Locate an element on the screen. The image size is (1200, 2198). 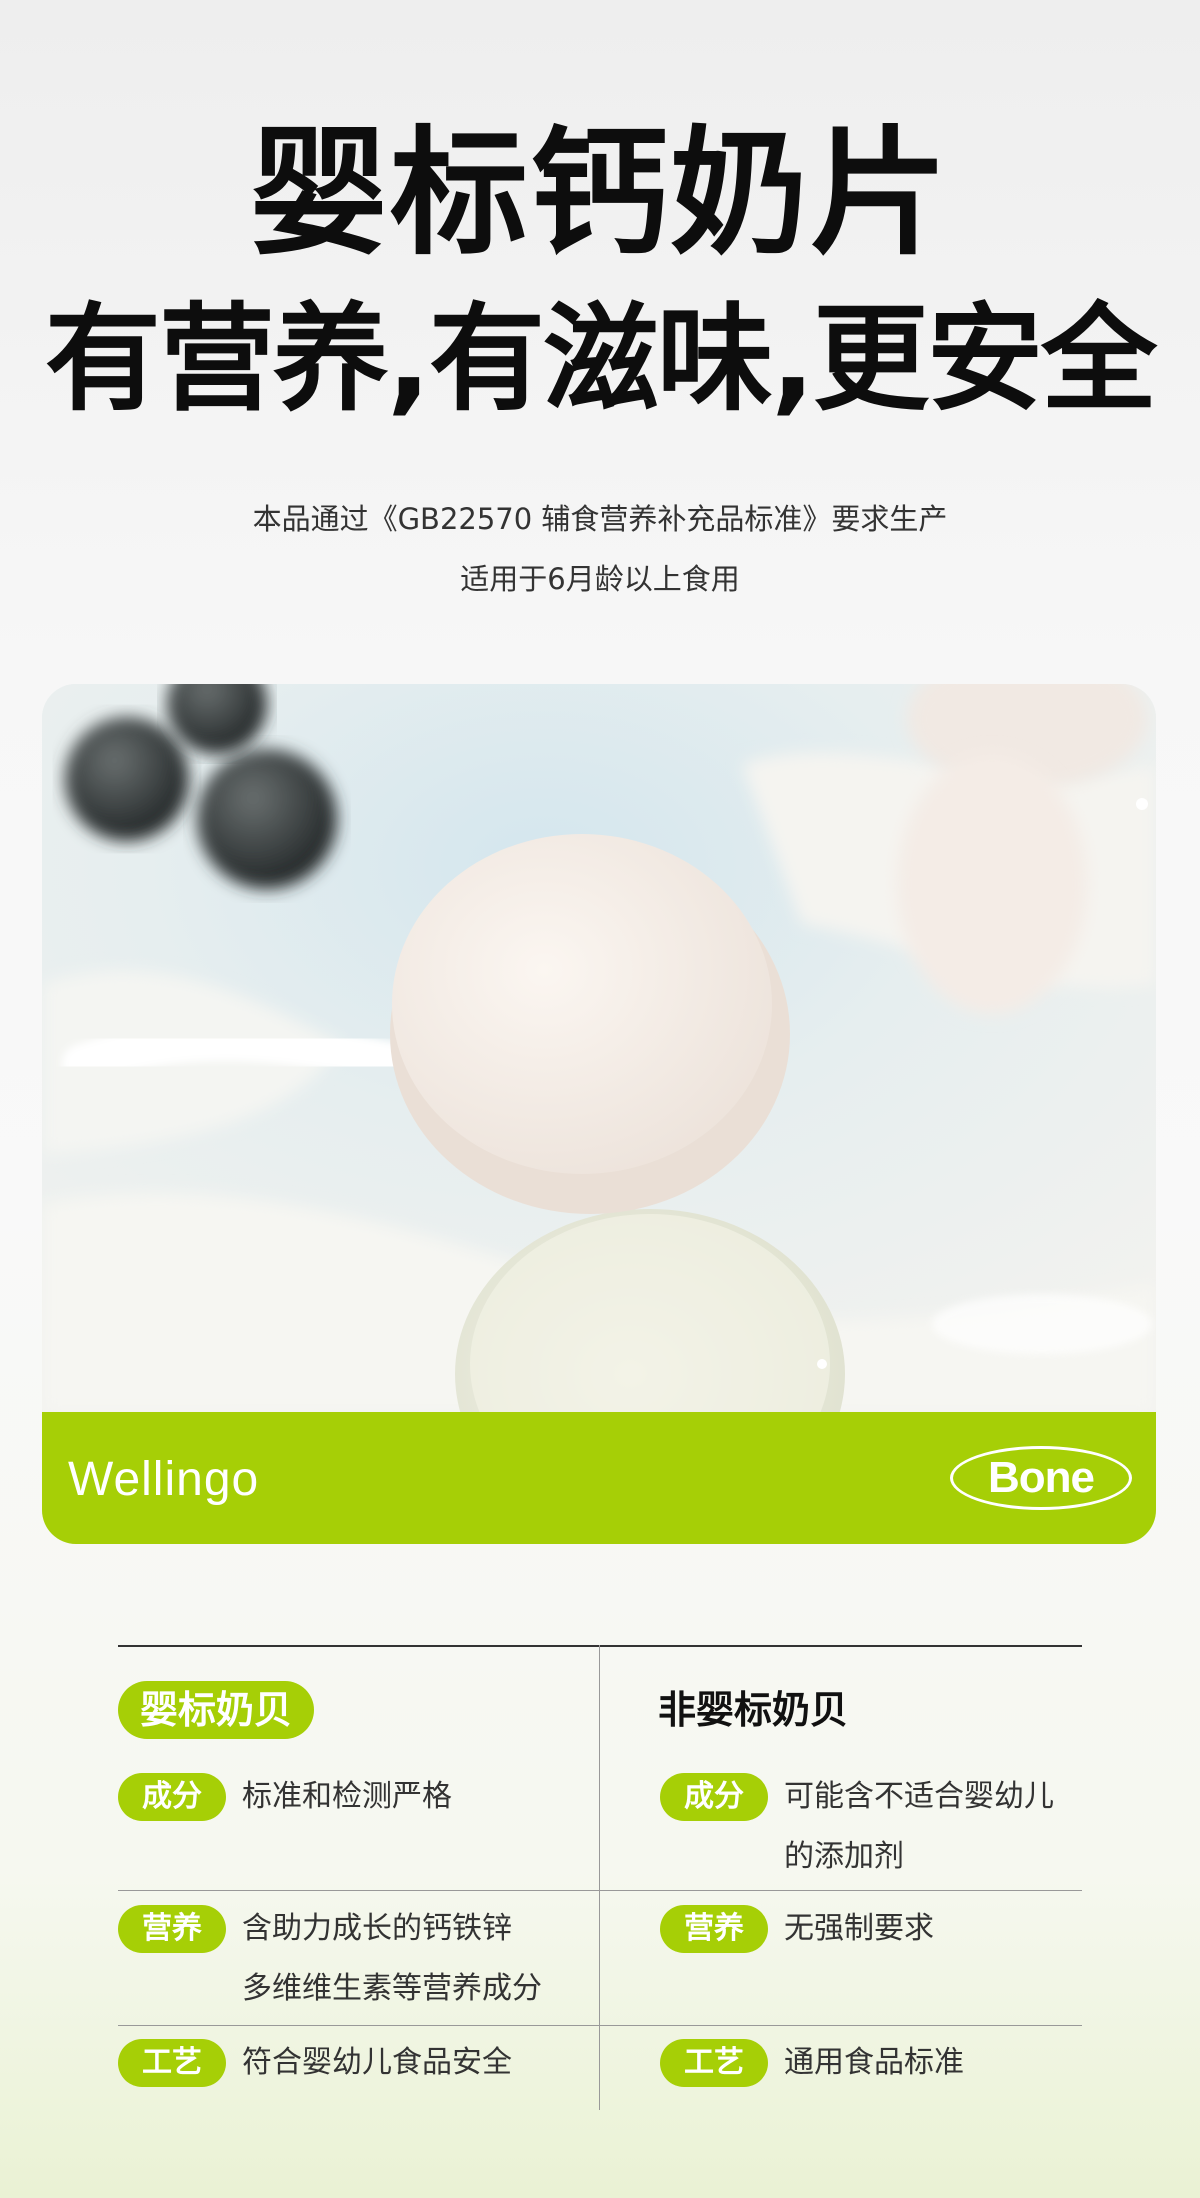
brand-band: Wellingo Bone is located at coordinates (599, 1478).